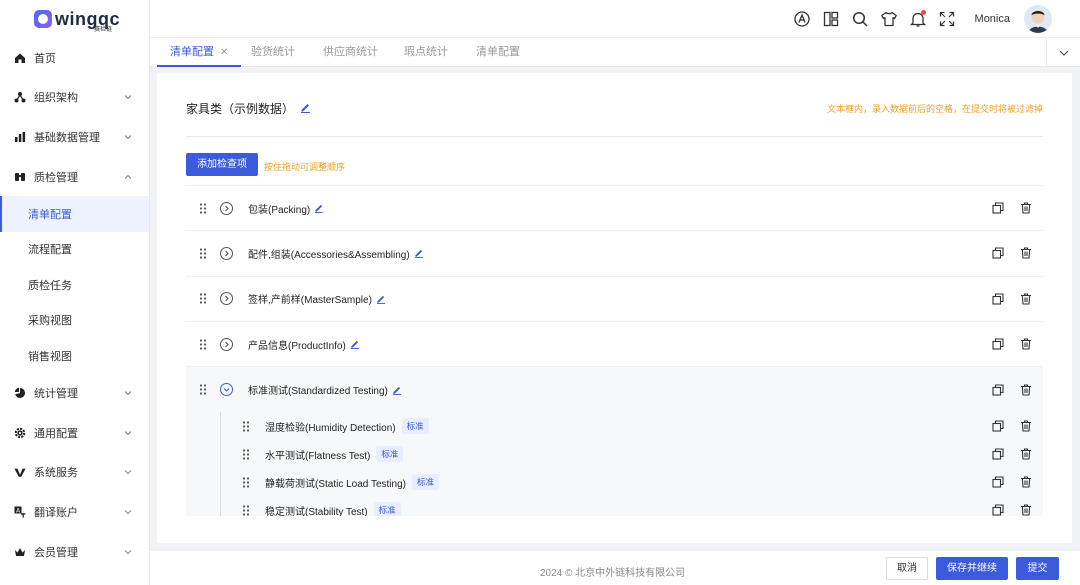  What do you see at coordinates (802, 19) in the screenshot?
I see `font-size-icon` at bounding box center [802, 19].